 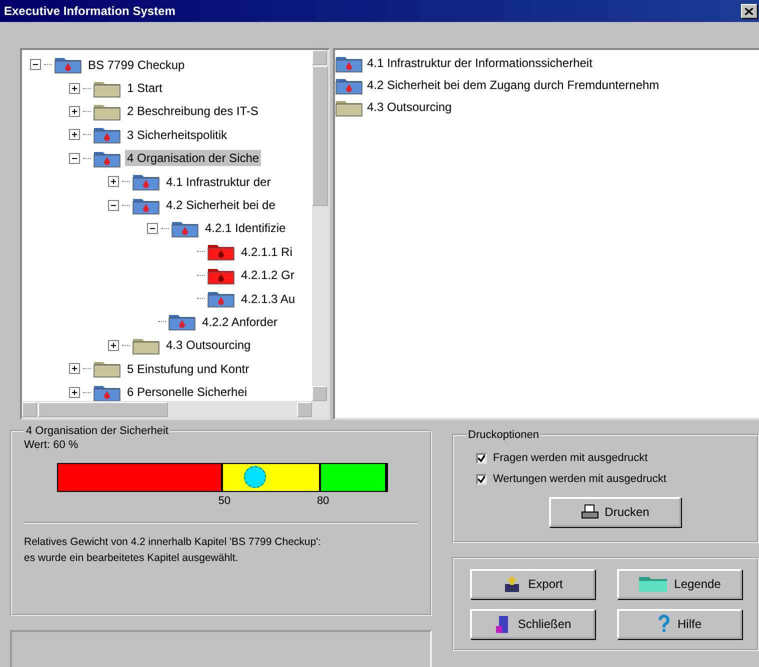 What do you see at coordinates (136, 64) in the screenshot?
I see `tree-item: BS 7799 Checkup` at bounding box center [136, 64].